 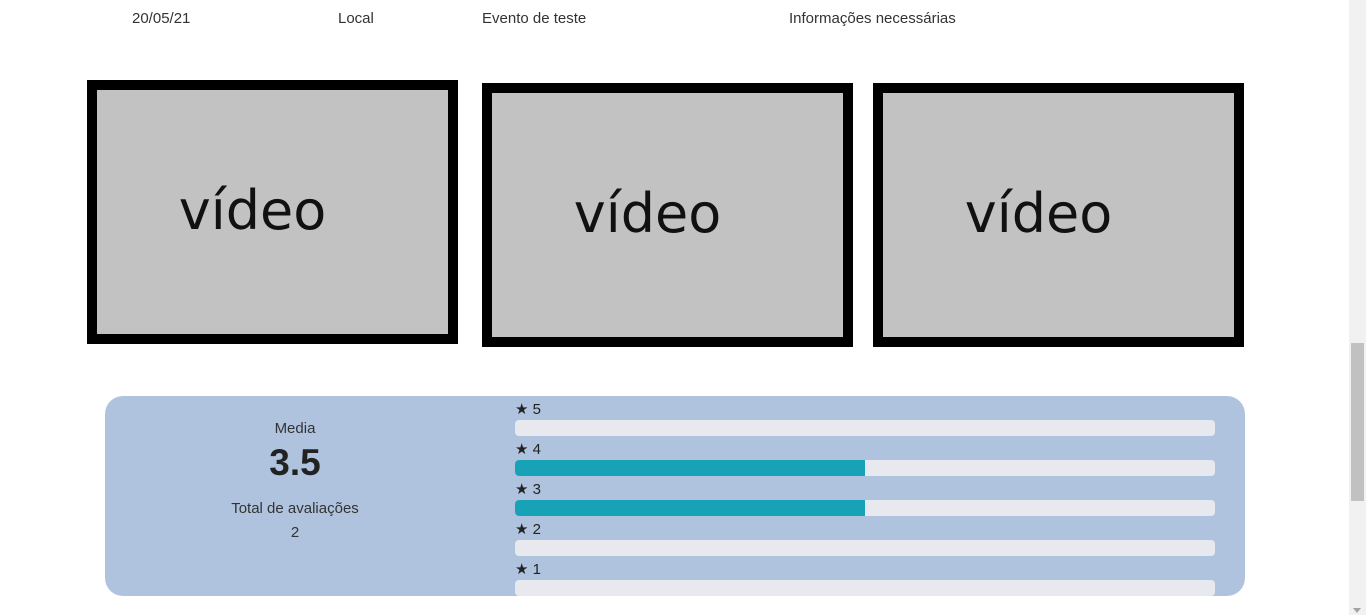 I want to click on star-count: 1, so click(x=536, y=569).